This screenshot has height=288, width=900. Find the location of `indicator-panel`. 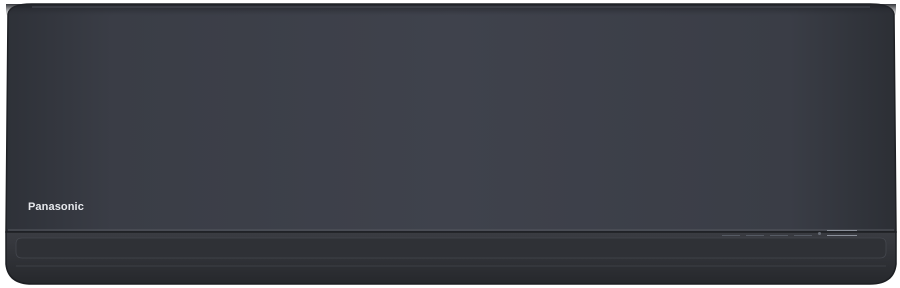

indicator-panel is located at coordinates (797, 233).